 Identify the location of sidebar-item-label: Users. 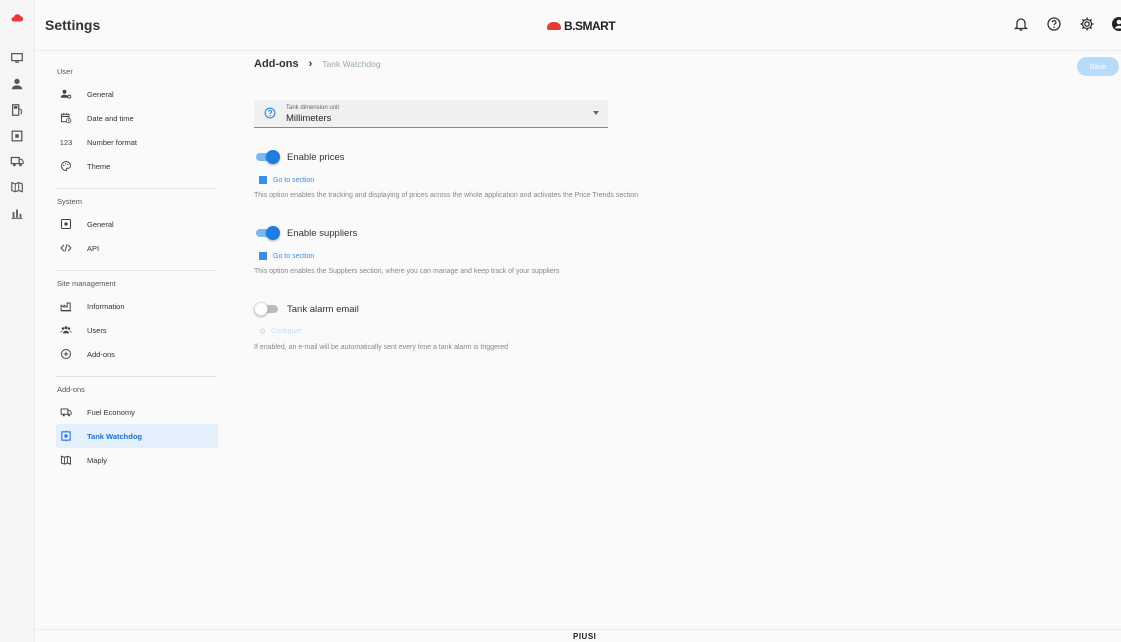
(97, 330).